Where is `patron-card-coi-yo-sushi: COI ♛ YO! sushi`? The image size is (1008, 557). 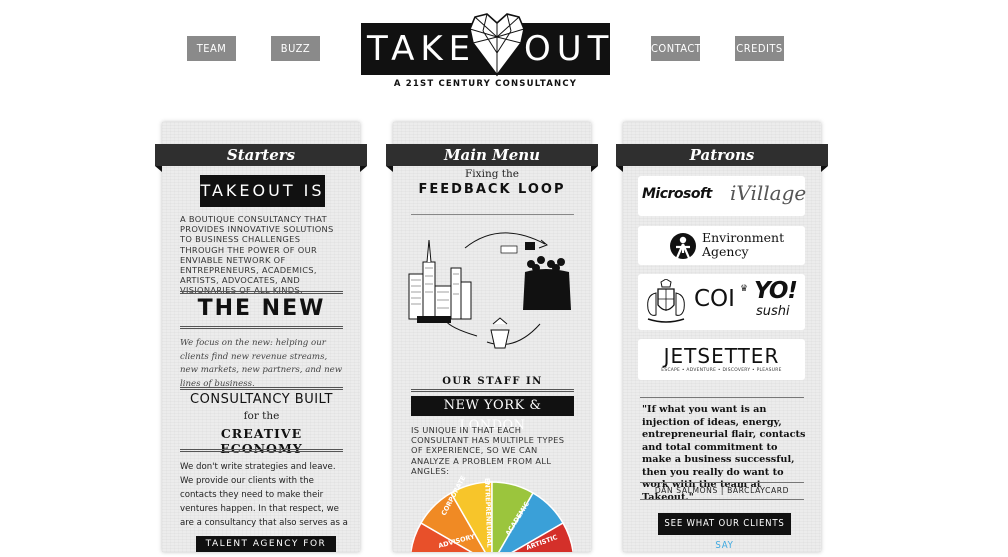
patron-card-coi-yo-sushi: COI ♛ YO! sushi is located at coordinates (721, 302).